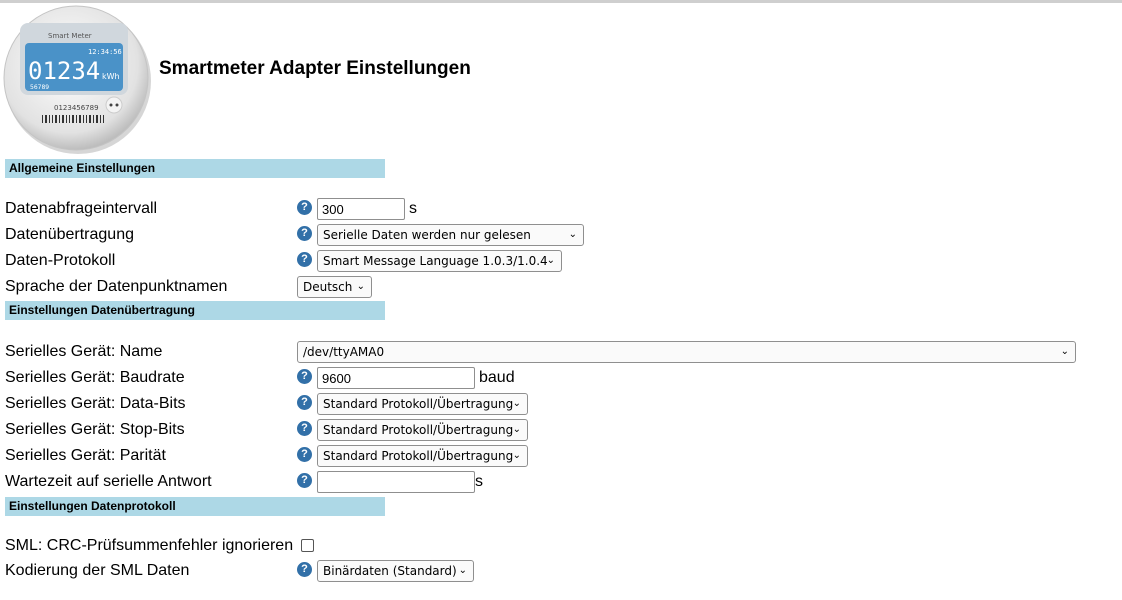 The image size is (1122, 600). Describe the element at coordinates (195, 168) in the screenshot. I see `section-header-general: Allgemeine Einstellungen` at that location.